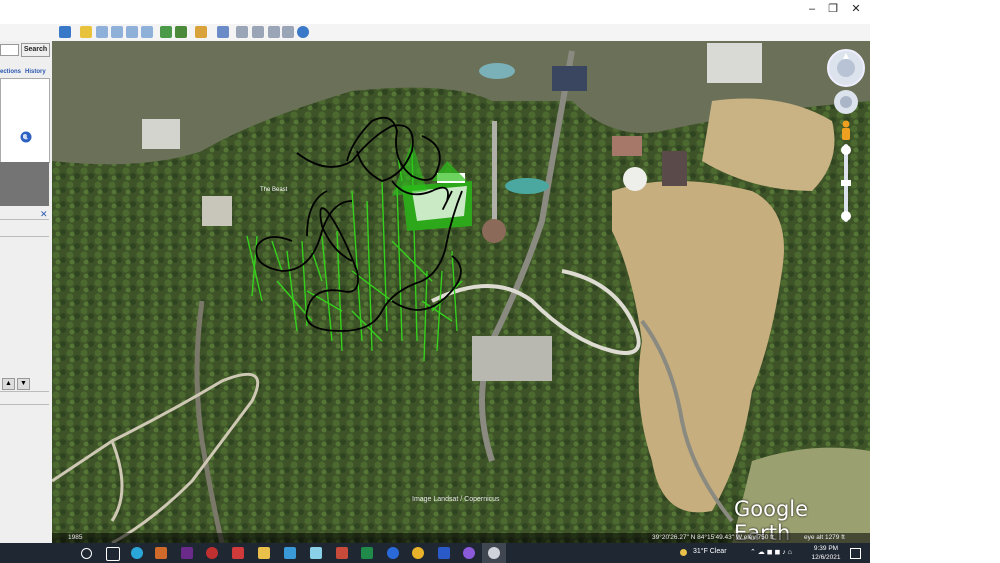  I want to click on clock-date: 12/6/2021, so click(826, 557).